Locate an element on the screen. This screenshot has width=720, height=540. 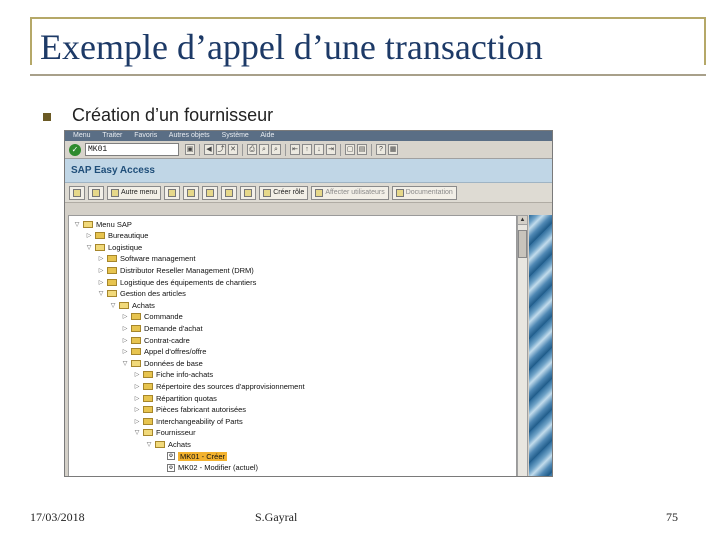
tree-node-label: Logistique des équipements de chantiers is located at coordinates (188, 282).